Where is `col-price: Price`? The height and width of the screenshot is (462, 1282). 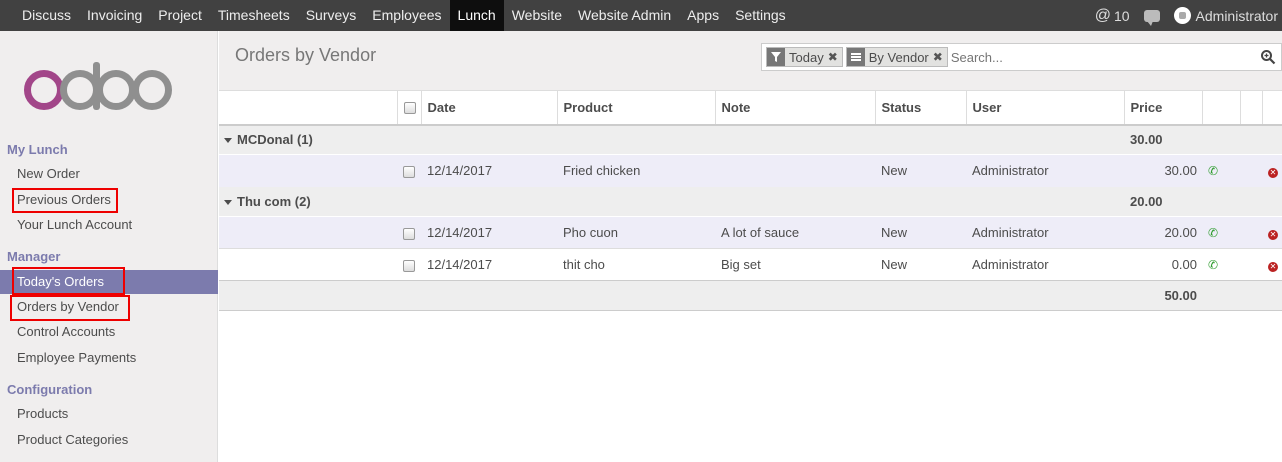 col-price: Price is located at coordinates (1162, 108).